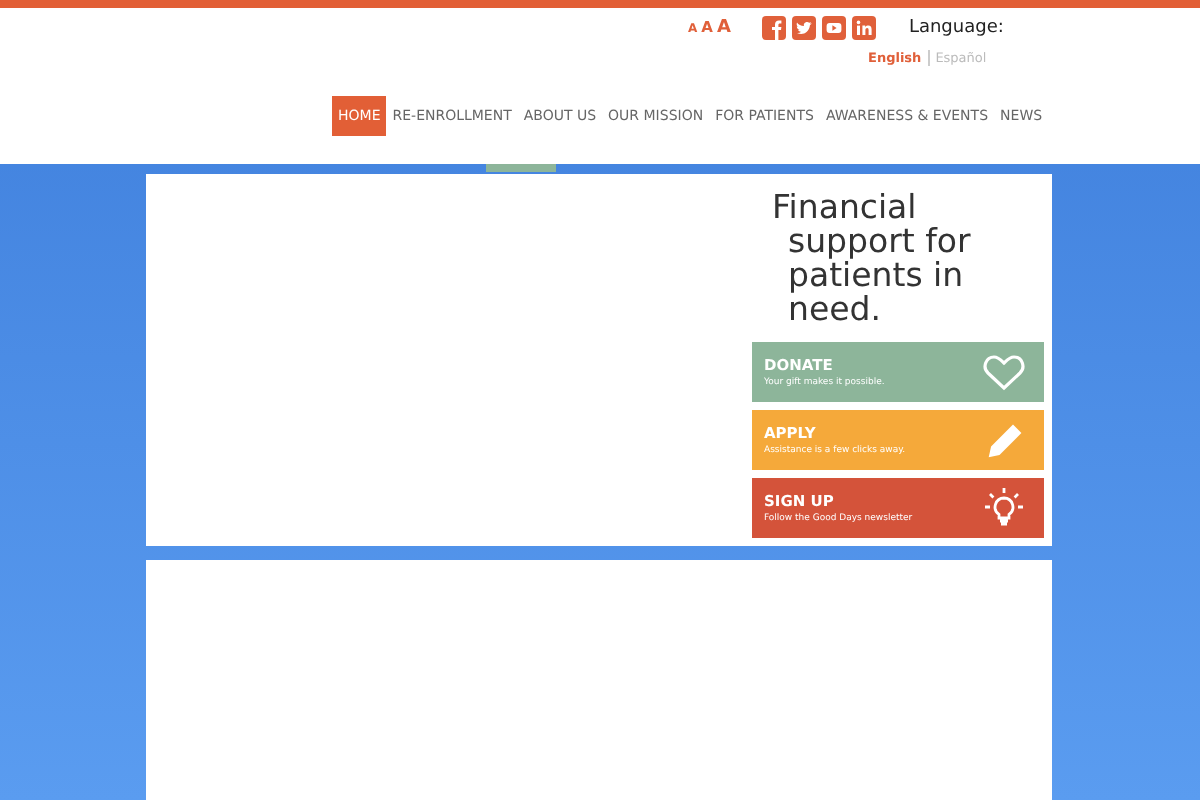 The image size is (1200, 800). Describe the element at coordinates (804, 28) in the screenshot. I see `twitter-icon` at that location.